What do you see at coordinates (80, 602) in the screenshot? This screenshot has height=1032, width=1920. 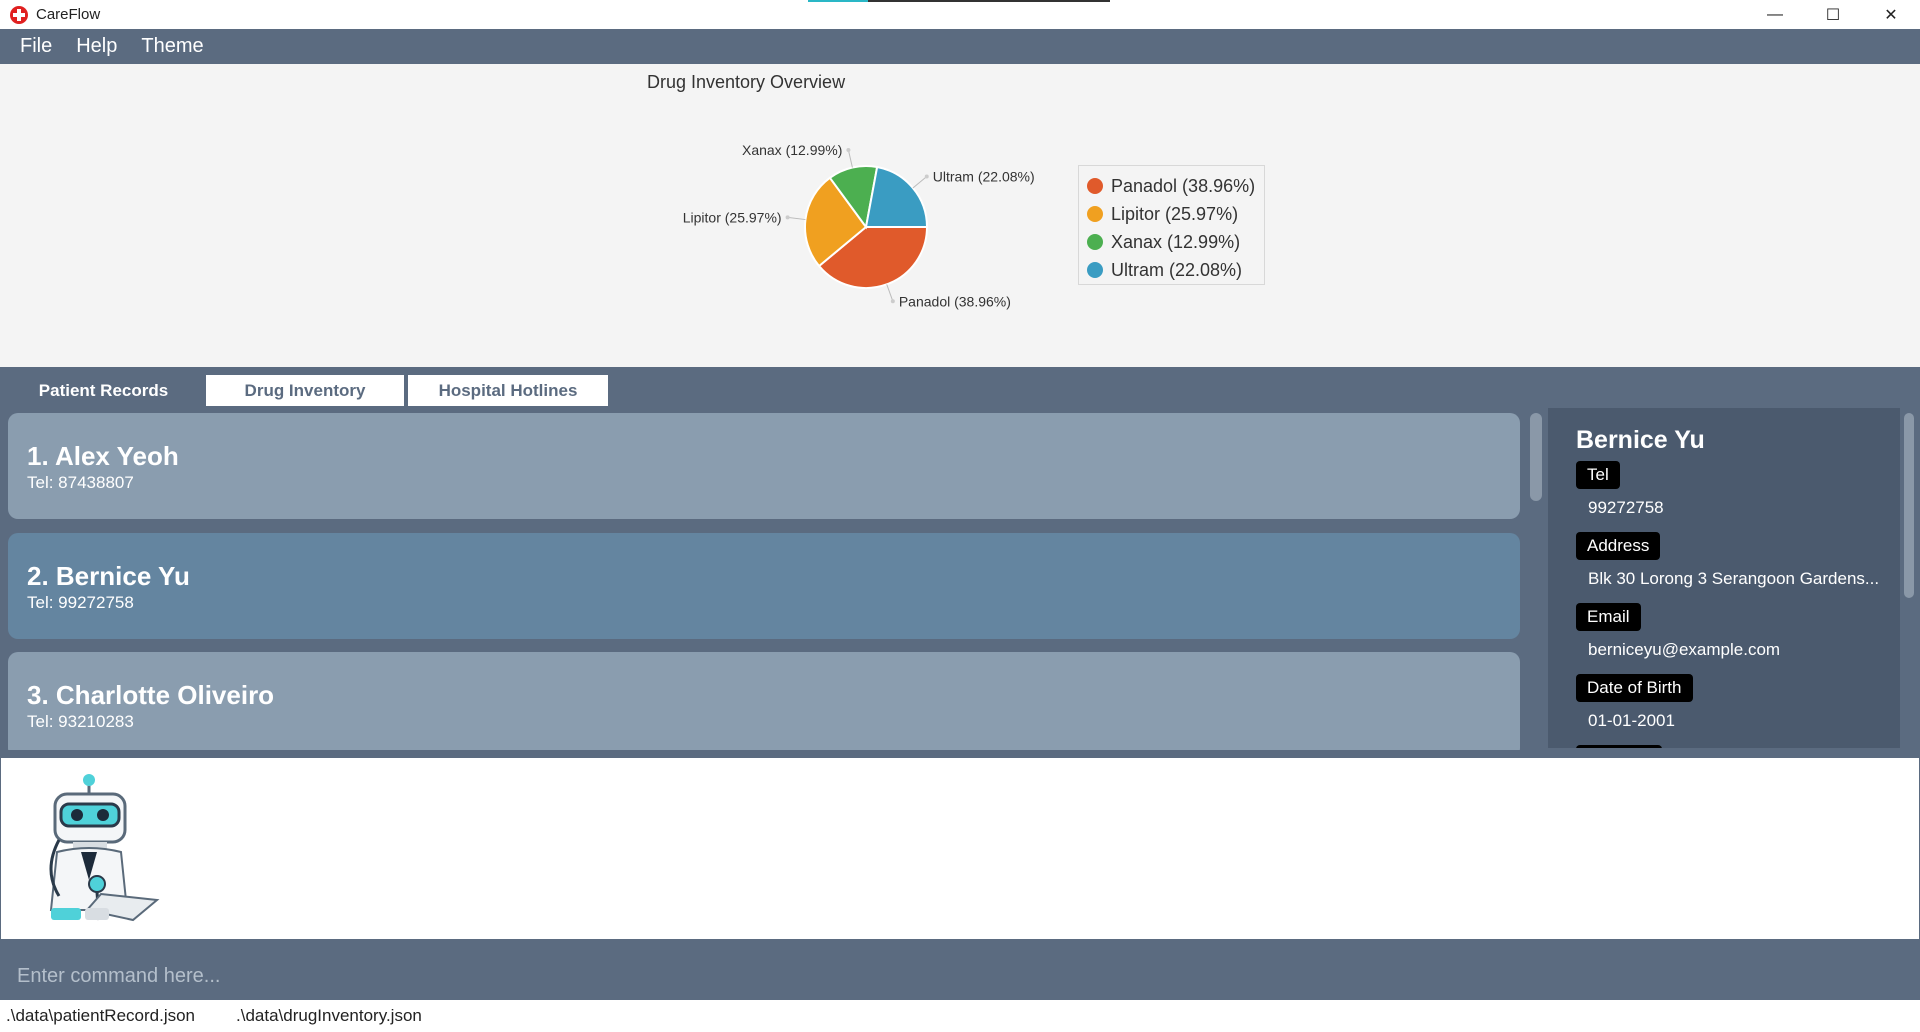 I see `patient-tel: Tel: 99272758` at bounding box center [80, 602].